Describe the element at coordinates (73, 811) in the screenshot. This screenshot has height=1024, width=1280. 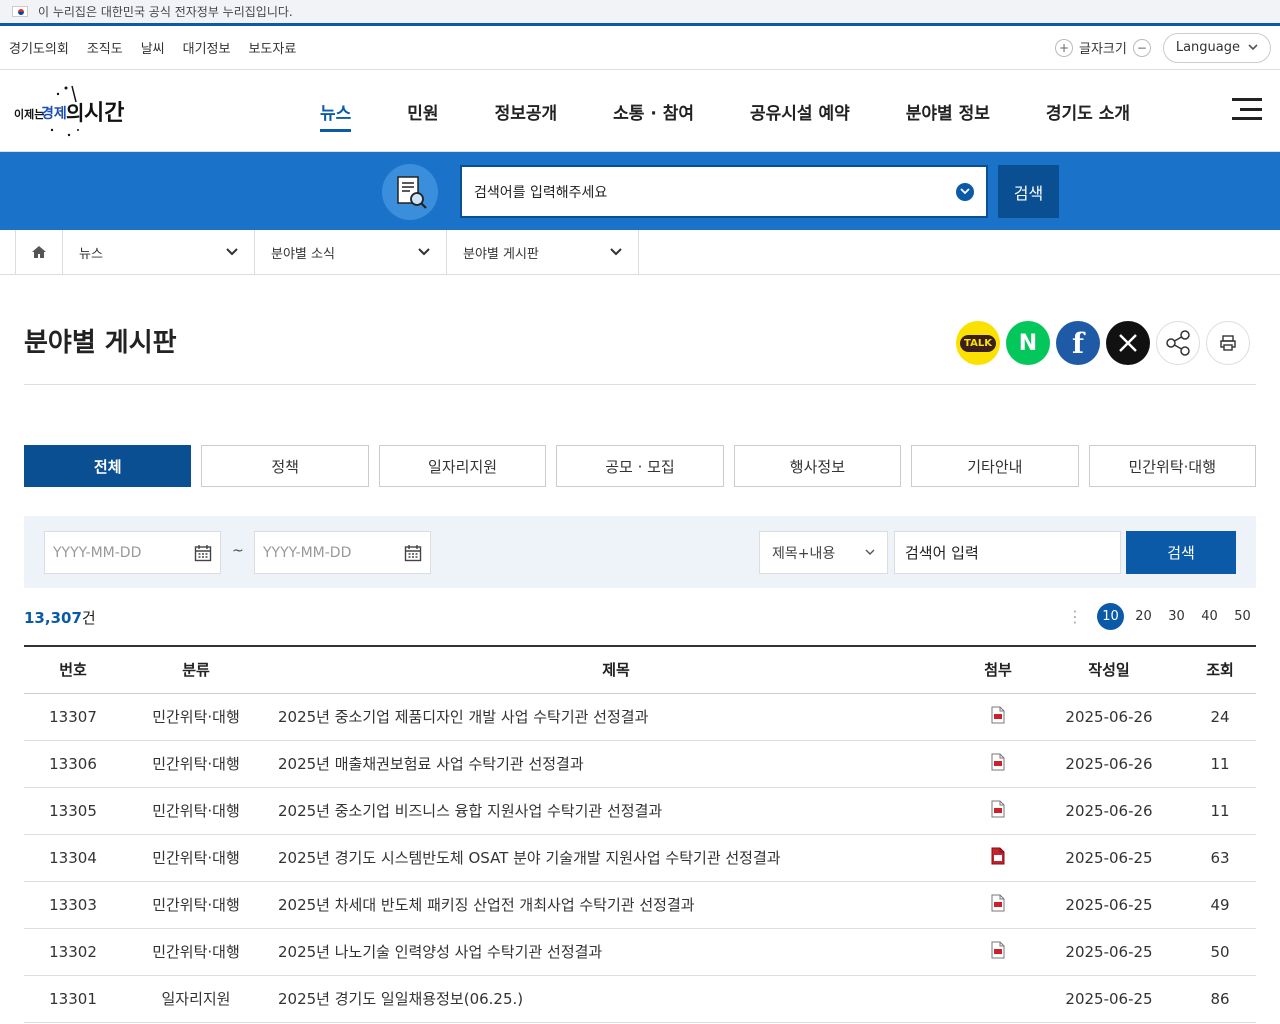
I see `row-number: 13305` at that location.